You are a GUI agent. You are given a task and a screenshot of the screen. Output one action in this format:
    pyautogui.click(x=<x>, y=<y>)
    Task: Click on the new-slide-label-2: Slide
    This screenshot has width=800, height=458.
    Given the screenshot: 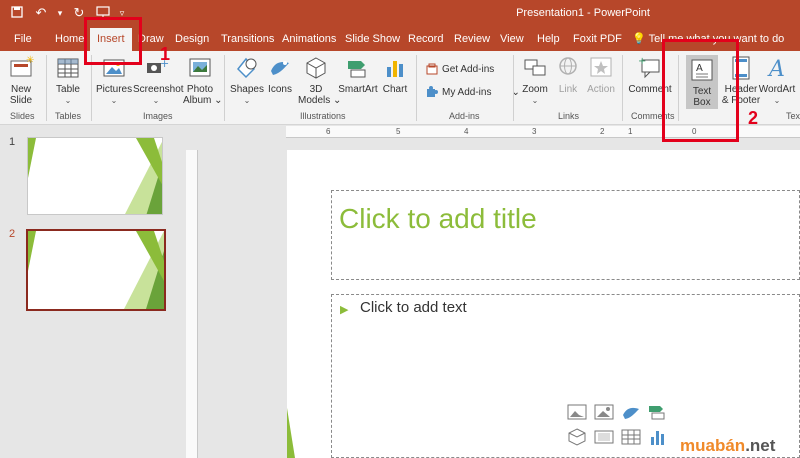 What is the action you would take?
    pyautogui.click(x=21, y=100)
    